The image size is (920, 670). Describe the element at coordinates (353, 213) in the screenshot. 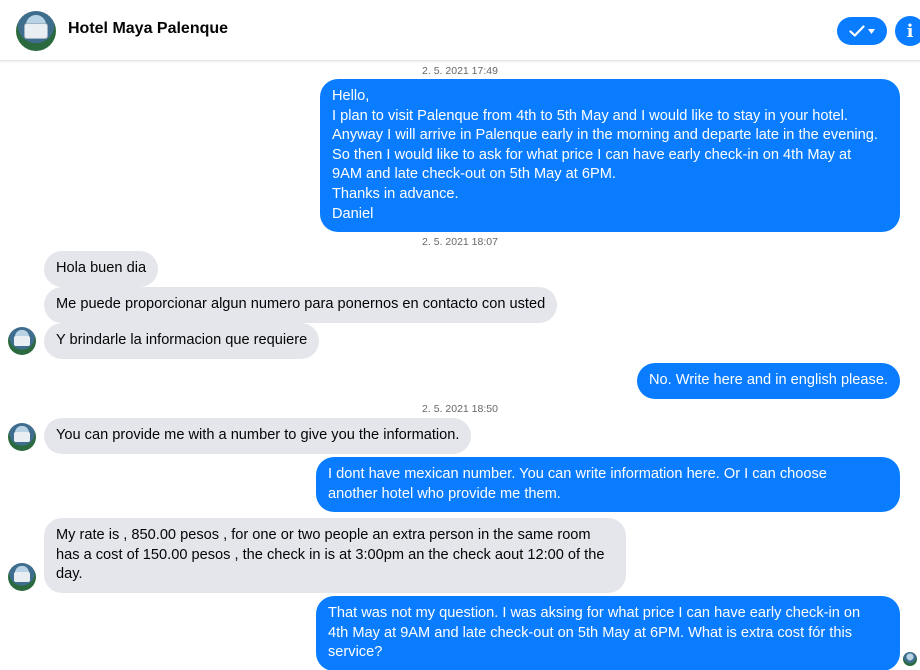

I see `message-line: Daniel` at that location.